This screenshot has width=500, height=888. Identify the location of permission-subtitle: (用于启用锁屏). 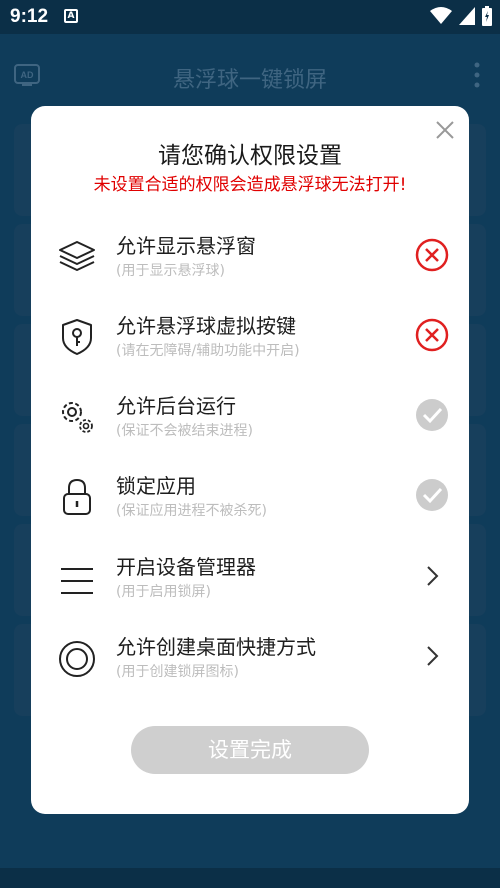
(163, 592).